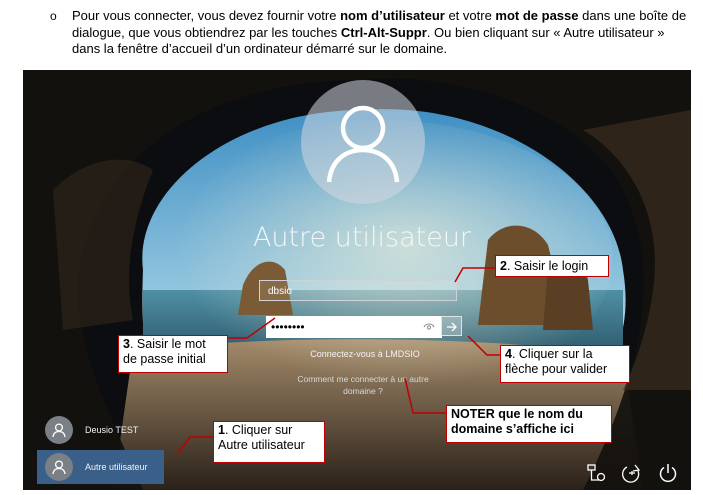  What do you see at coordinates (537, 15) in the screenshot?
I see `doc-bold-password: mot de passe` at bounding box center [537, 15].